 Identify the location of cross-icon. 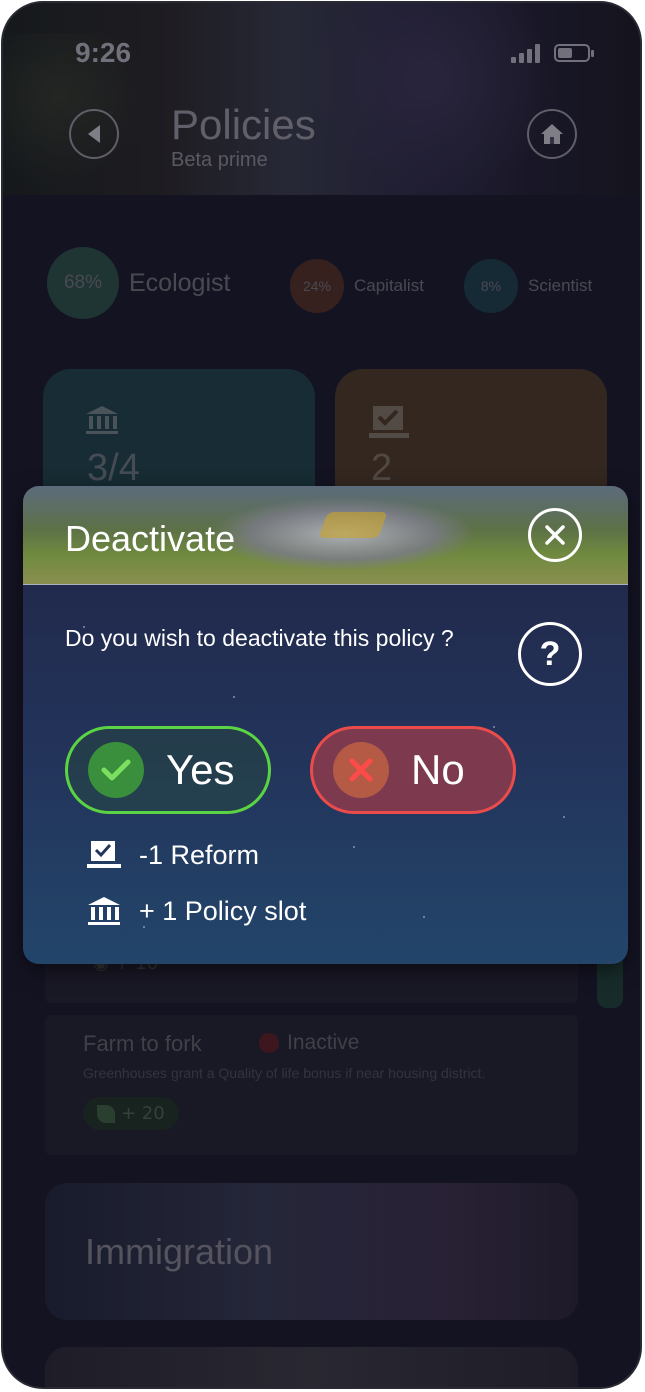
(361, 770).